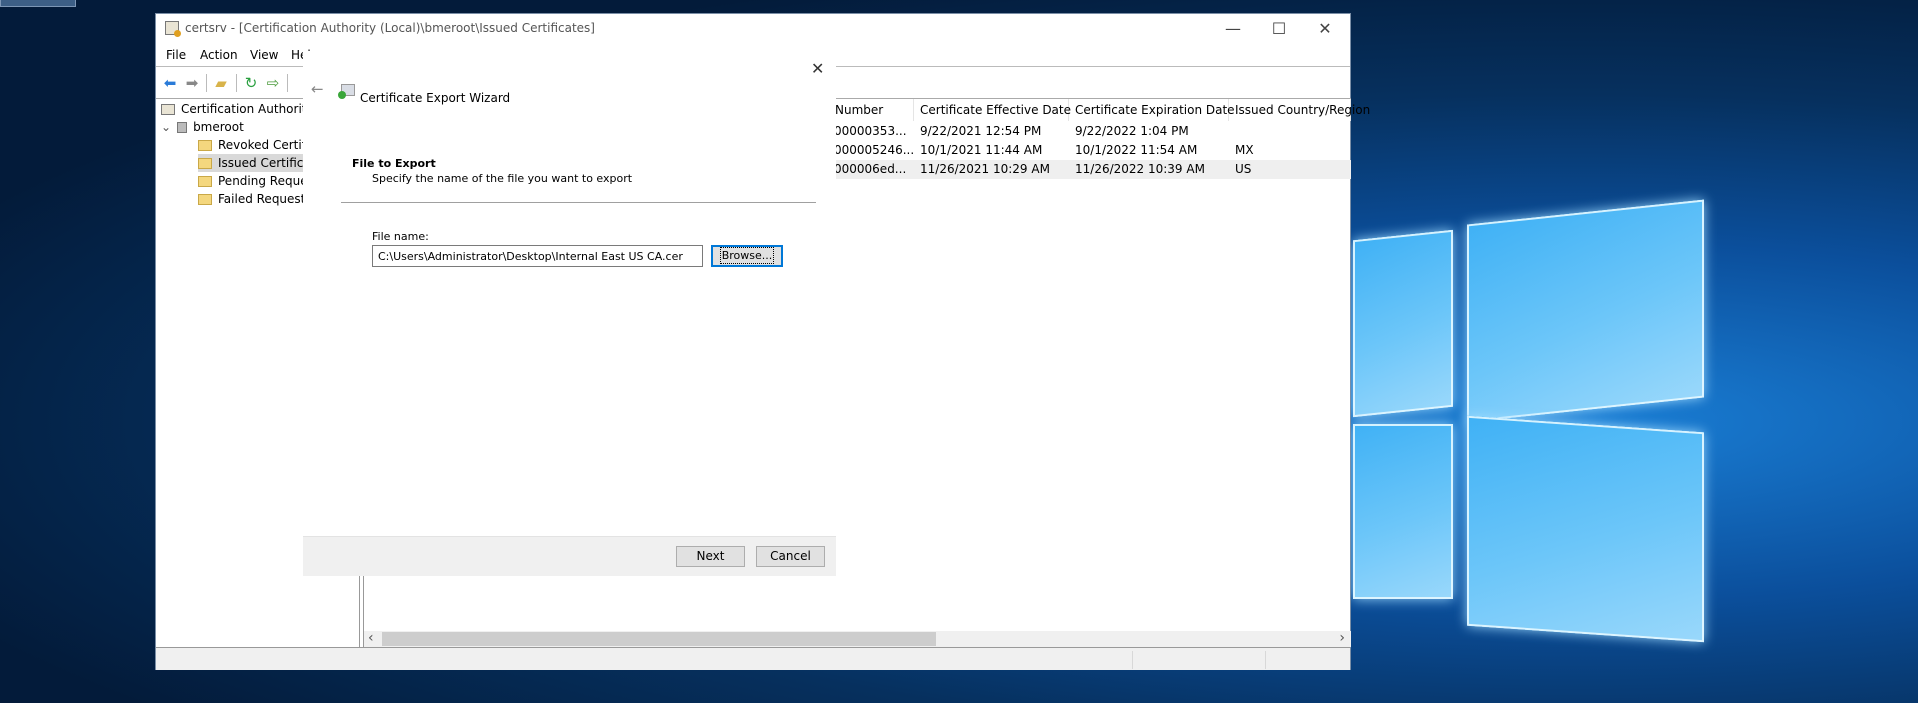 Image resolution: width=1918 pixels, height=703 pixels. I want to click on status-bar, so click(753, 658).